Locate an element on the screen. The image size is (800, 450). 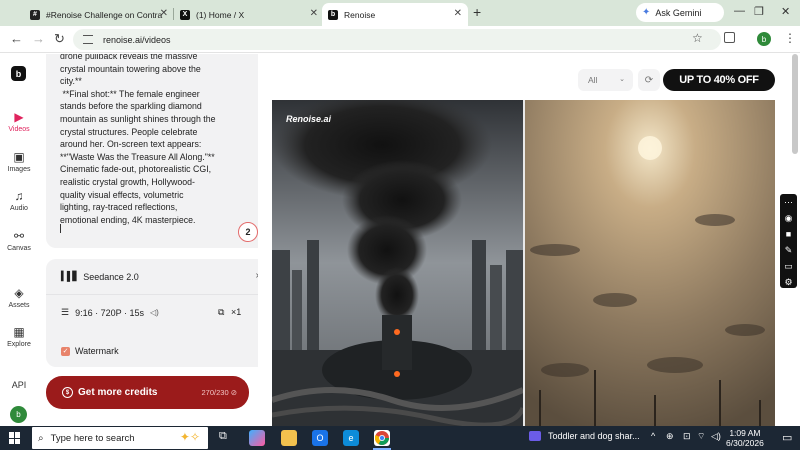
copilot-sparkle-icon: ✦✧ is located at coordinates (189, 437).